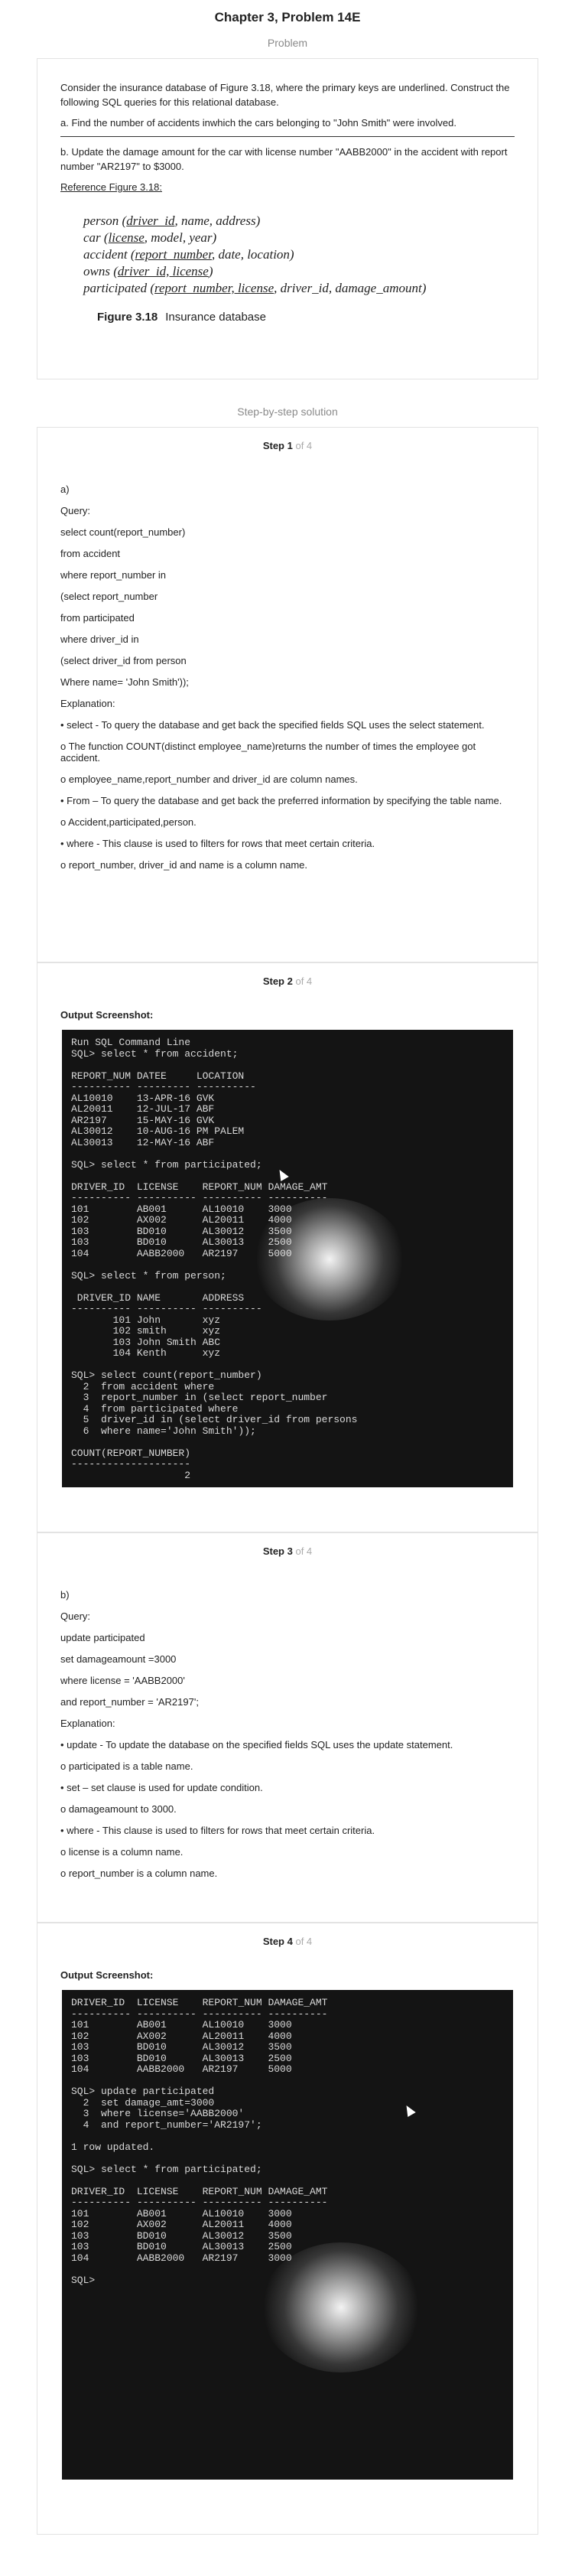 This screenshot has height=2576, width=575. Describe the element at coordinates (119, 1809) in the screenshot. I see `step-3-line: o damageamount to 3000.` at that location.